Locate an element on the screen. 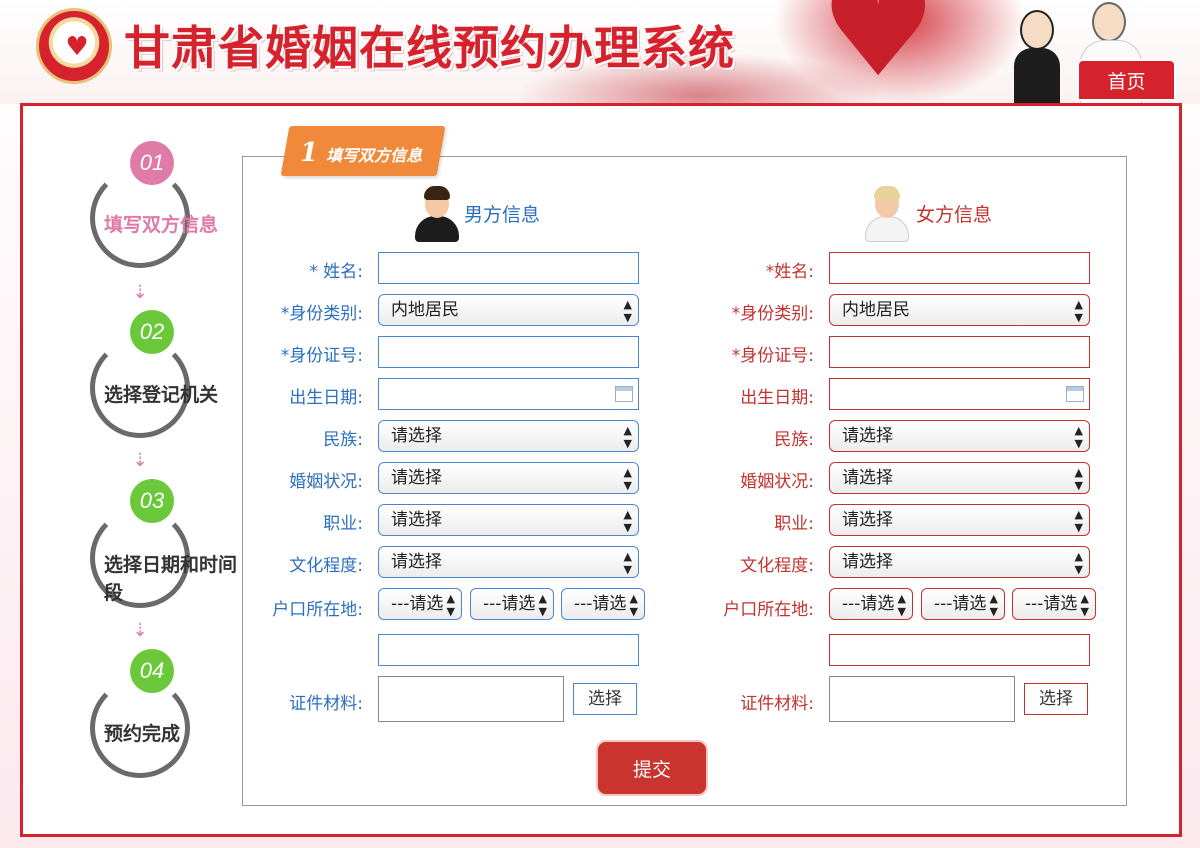 This screenshot has width=1200, height=848. female-name-input is located at coordinates (959, 268).